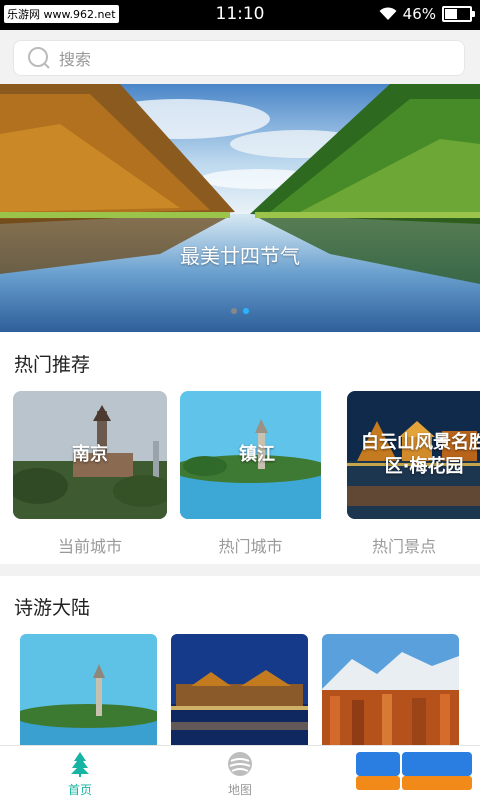  What do you see at coordinates (39, 58) in the screenshot?
I see `search-icon` at bounding box center [39, 58].